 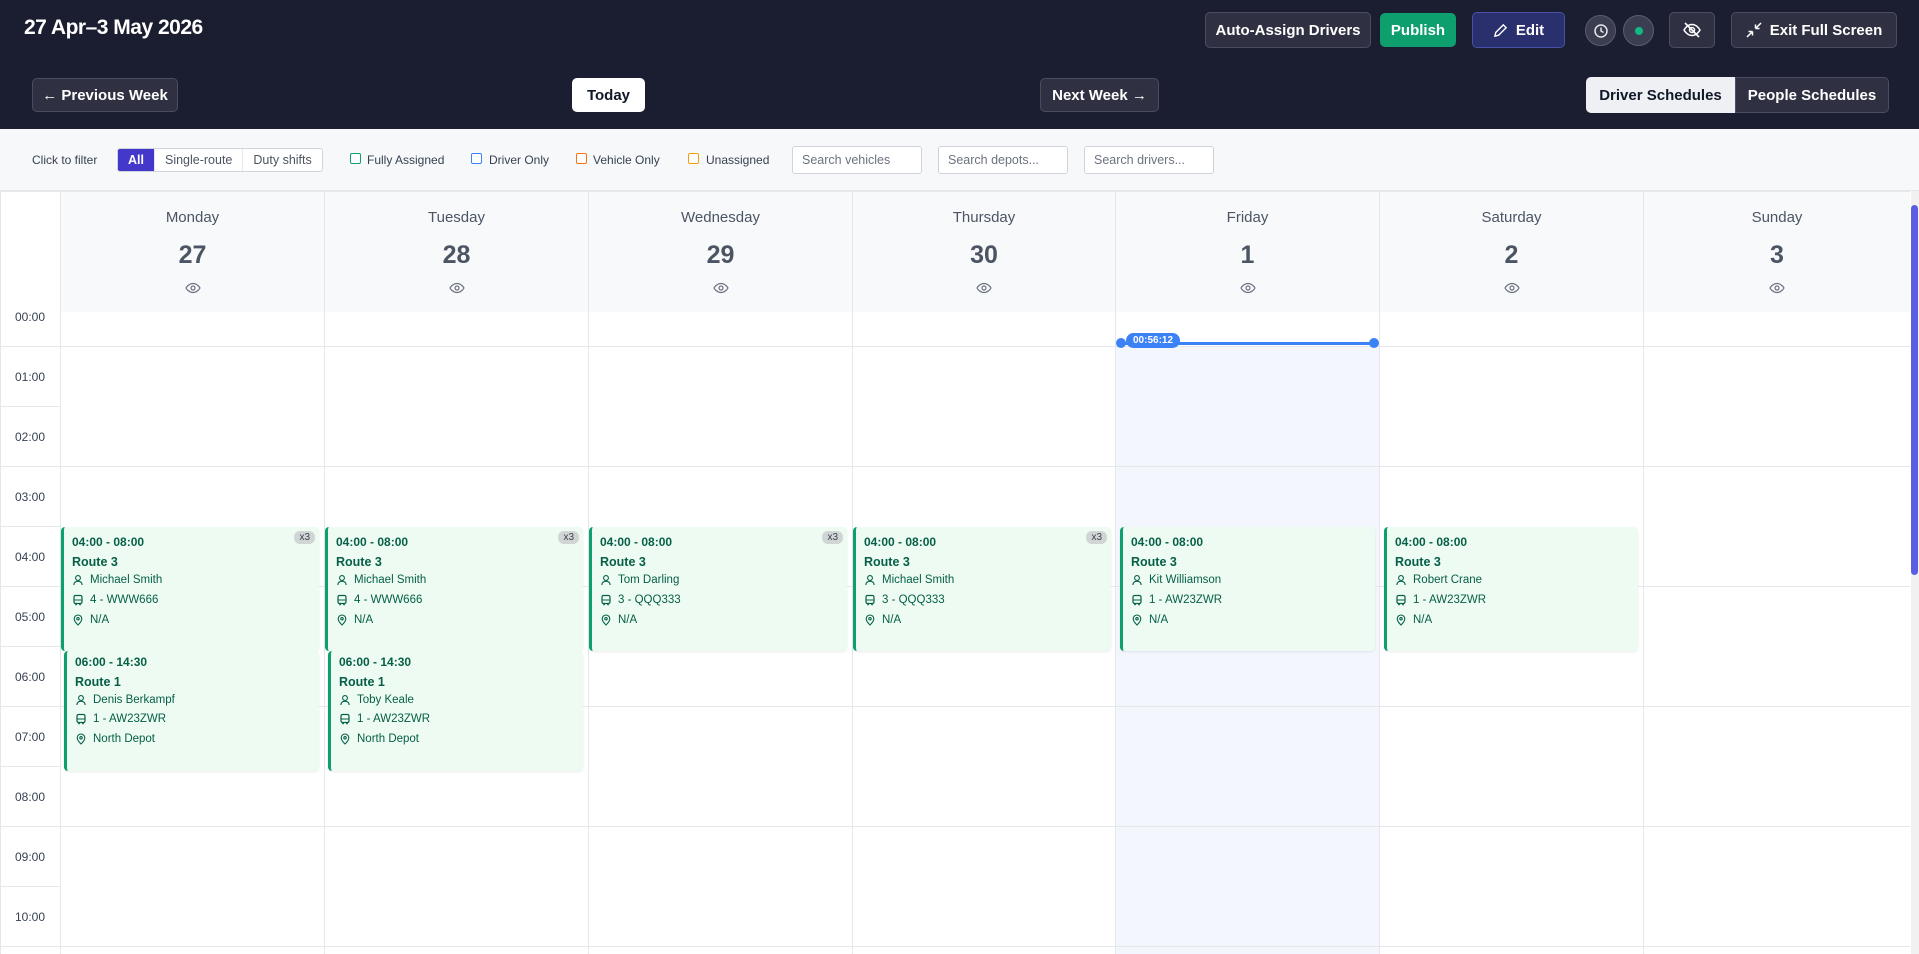 I want to click on unassigned-label: Unassigned, so click(x=737, y=160).